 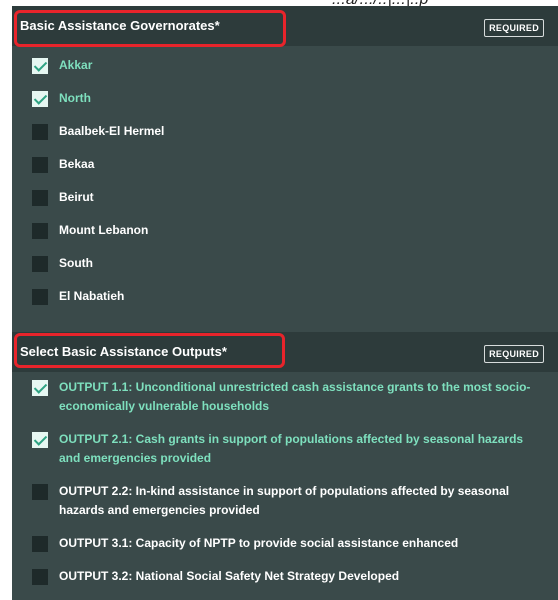 I want to click on governorate-option-north: North, so click(x=61, y=99).